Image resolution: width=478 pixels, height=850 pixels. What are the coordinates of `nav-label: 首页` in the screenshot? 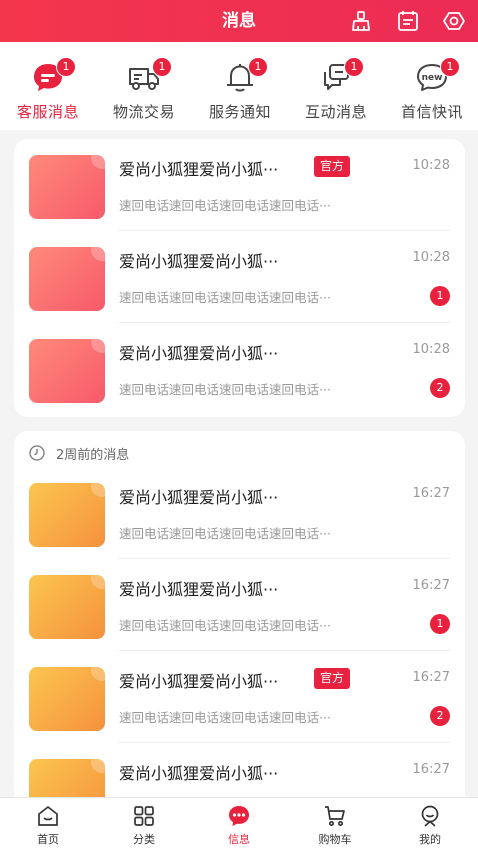 It's located at (48, 839).